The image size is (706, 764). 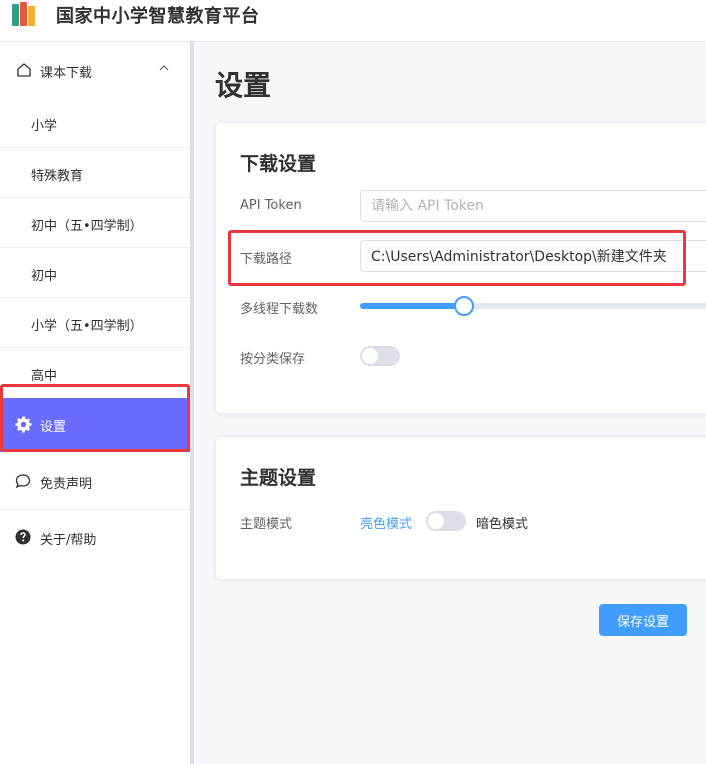 What do you see at coordinates (533, 256) in the screenshot?
I see `download-path-input` at bounding box center [533, 256].